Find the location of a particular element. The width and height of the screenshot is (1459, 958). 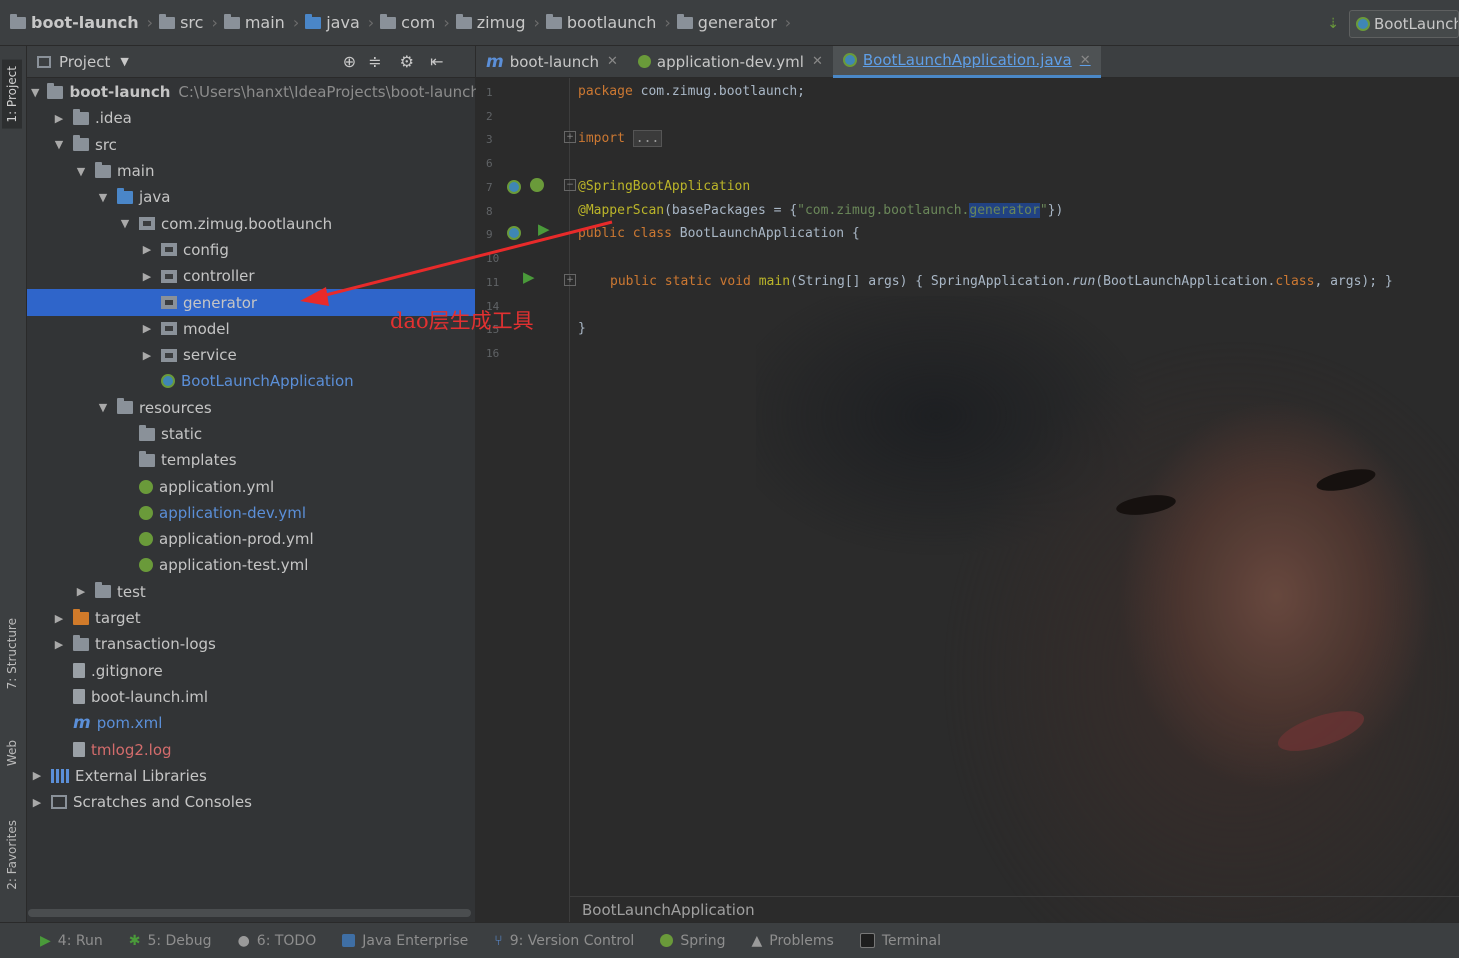

tab-boot-launch: m boot-launch ✕ is located at coordinates (552, 62).